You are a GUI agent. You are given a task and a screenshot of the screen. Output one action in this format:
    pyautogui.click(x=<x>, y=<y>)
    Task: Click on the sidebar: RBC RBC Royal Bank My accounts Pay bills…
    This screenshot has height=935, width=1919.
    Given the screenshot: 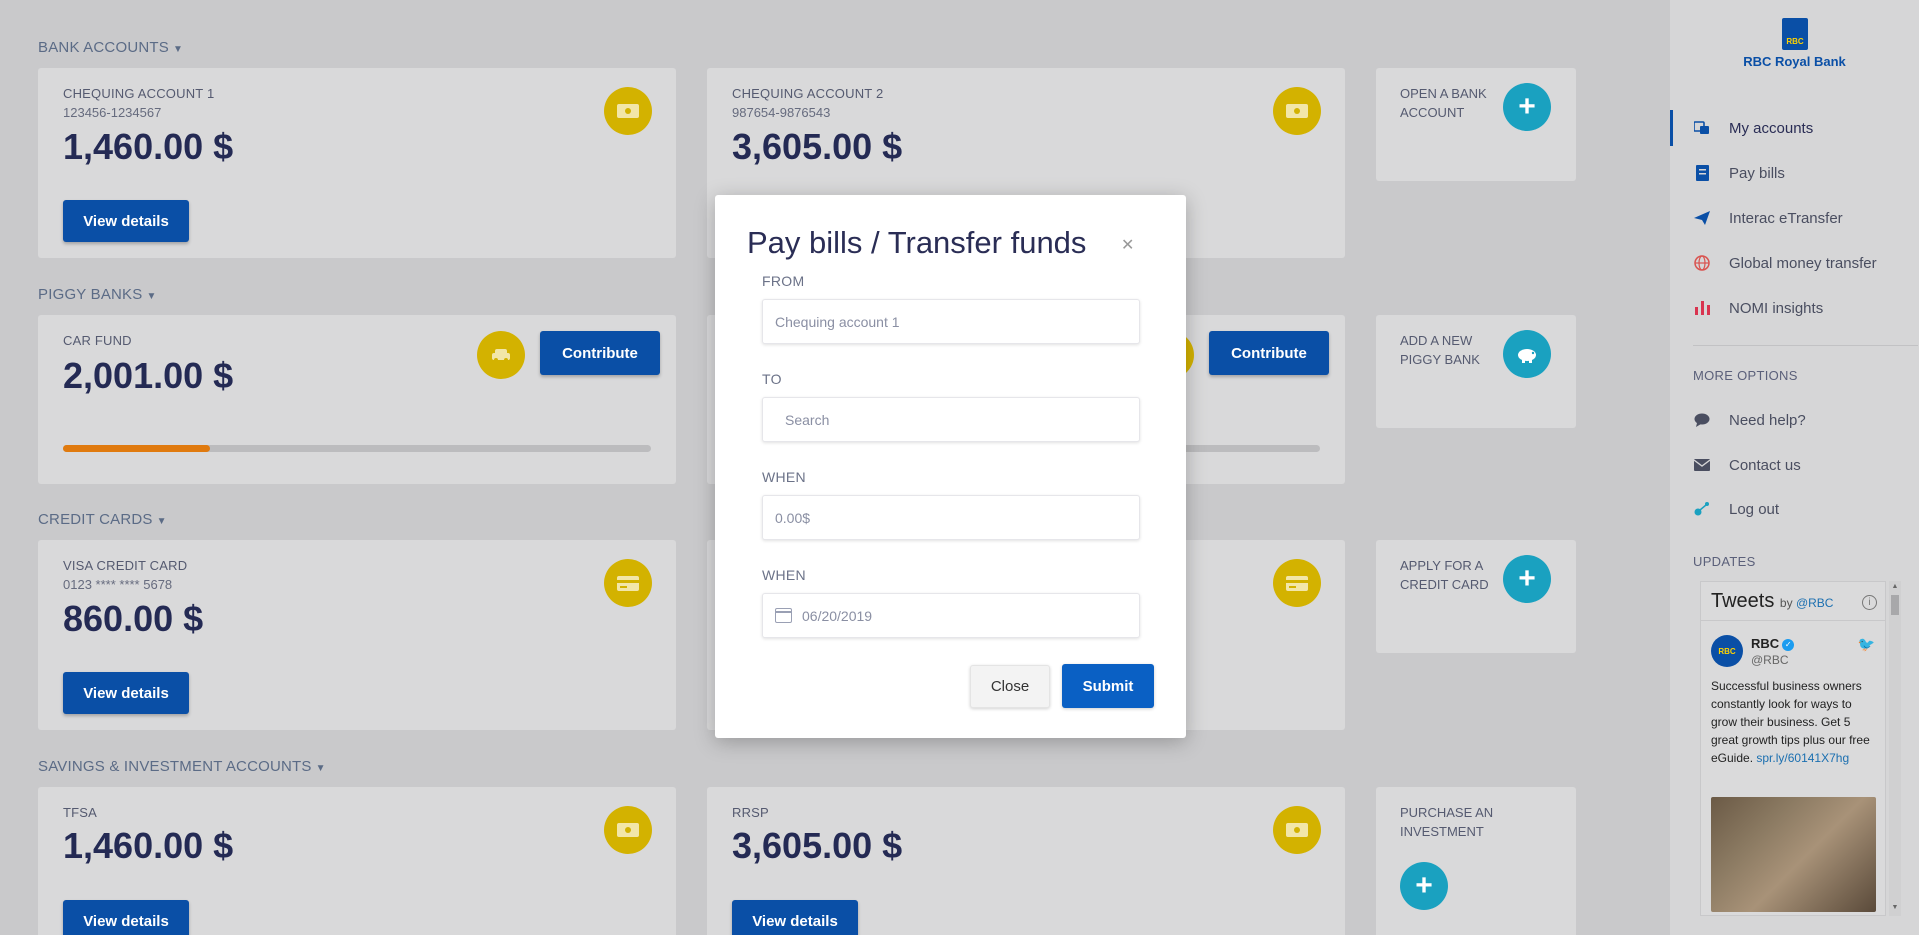 What is the action you would take?
    pyautogui.click(x=1794, y=467)
    